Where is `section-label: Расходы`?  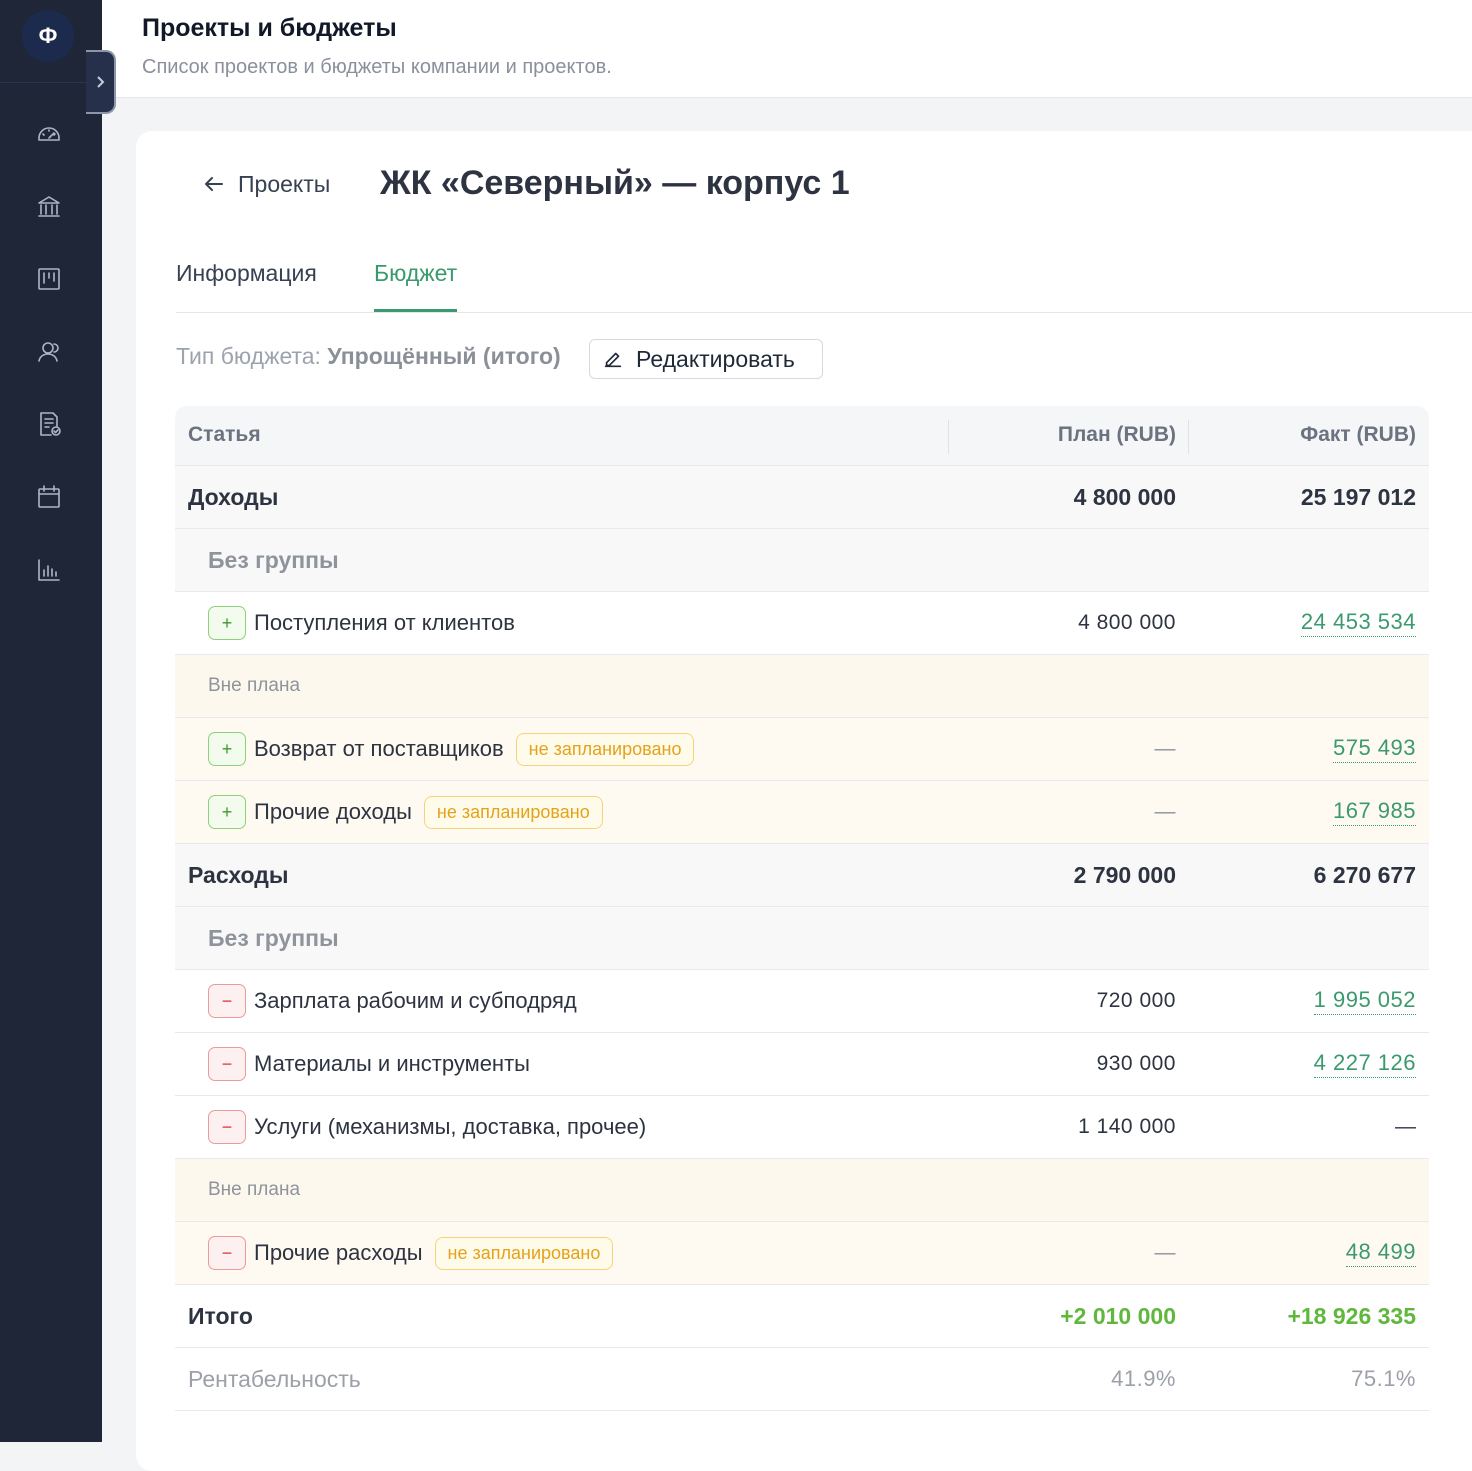
section-label: Расходы is located at coordinates (238, 874).